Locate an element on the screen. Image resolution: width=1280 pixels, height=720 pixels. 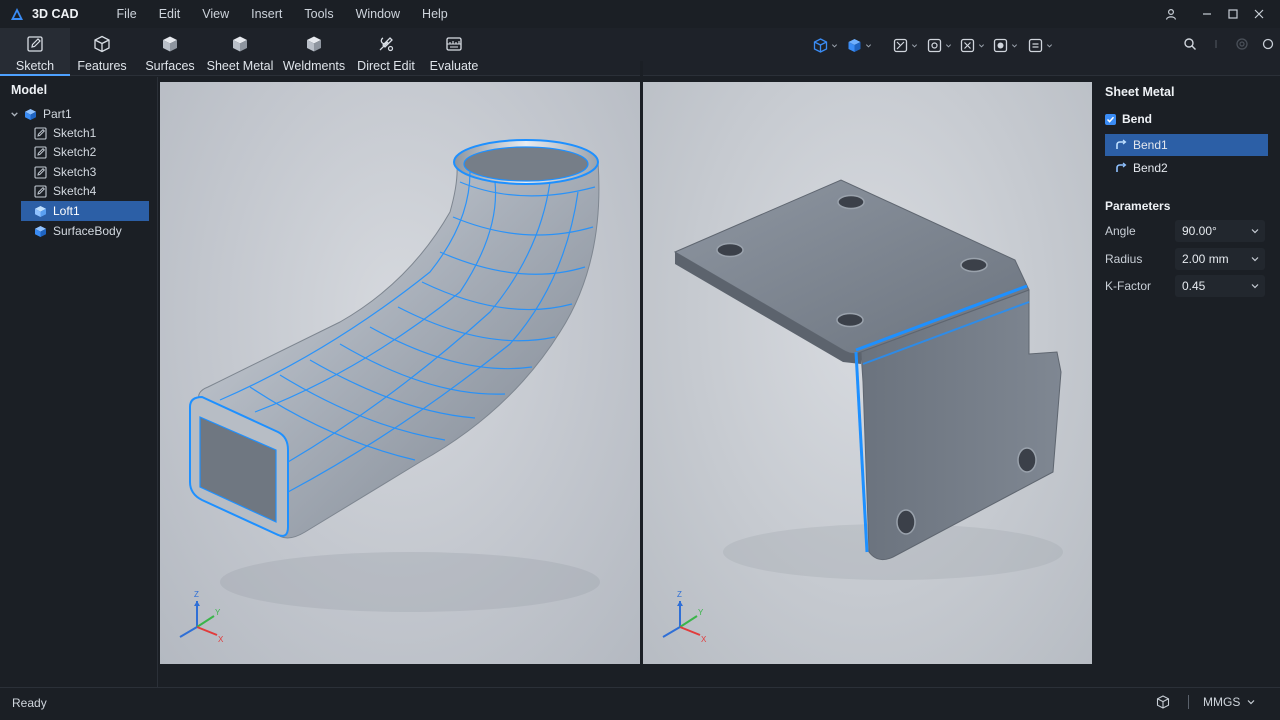
menu-tools: Tools is located at coordinates (318, 14).